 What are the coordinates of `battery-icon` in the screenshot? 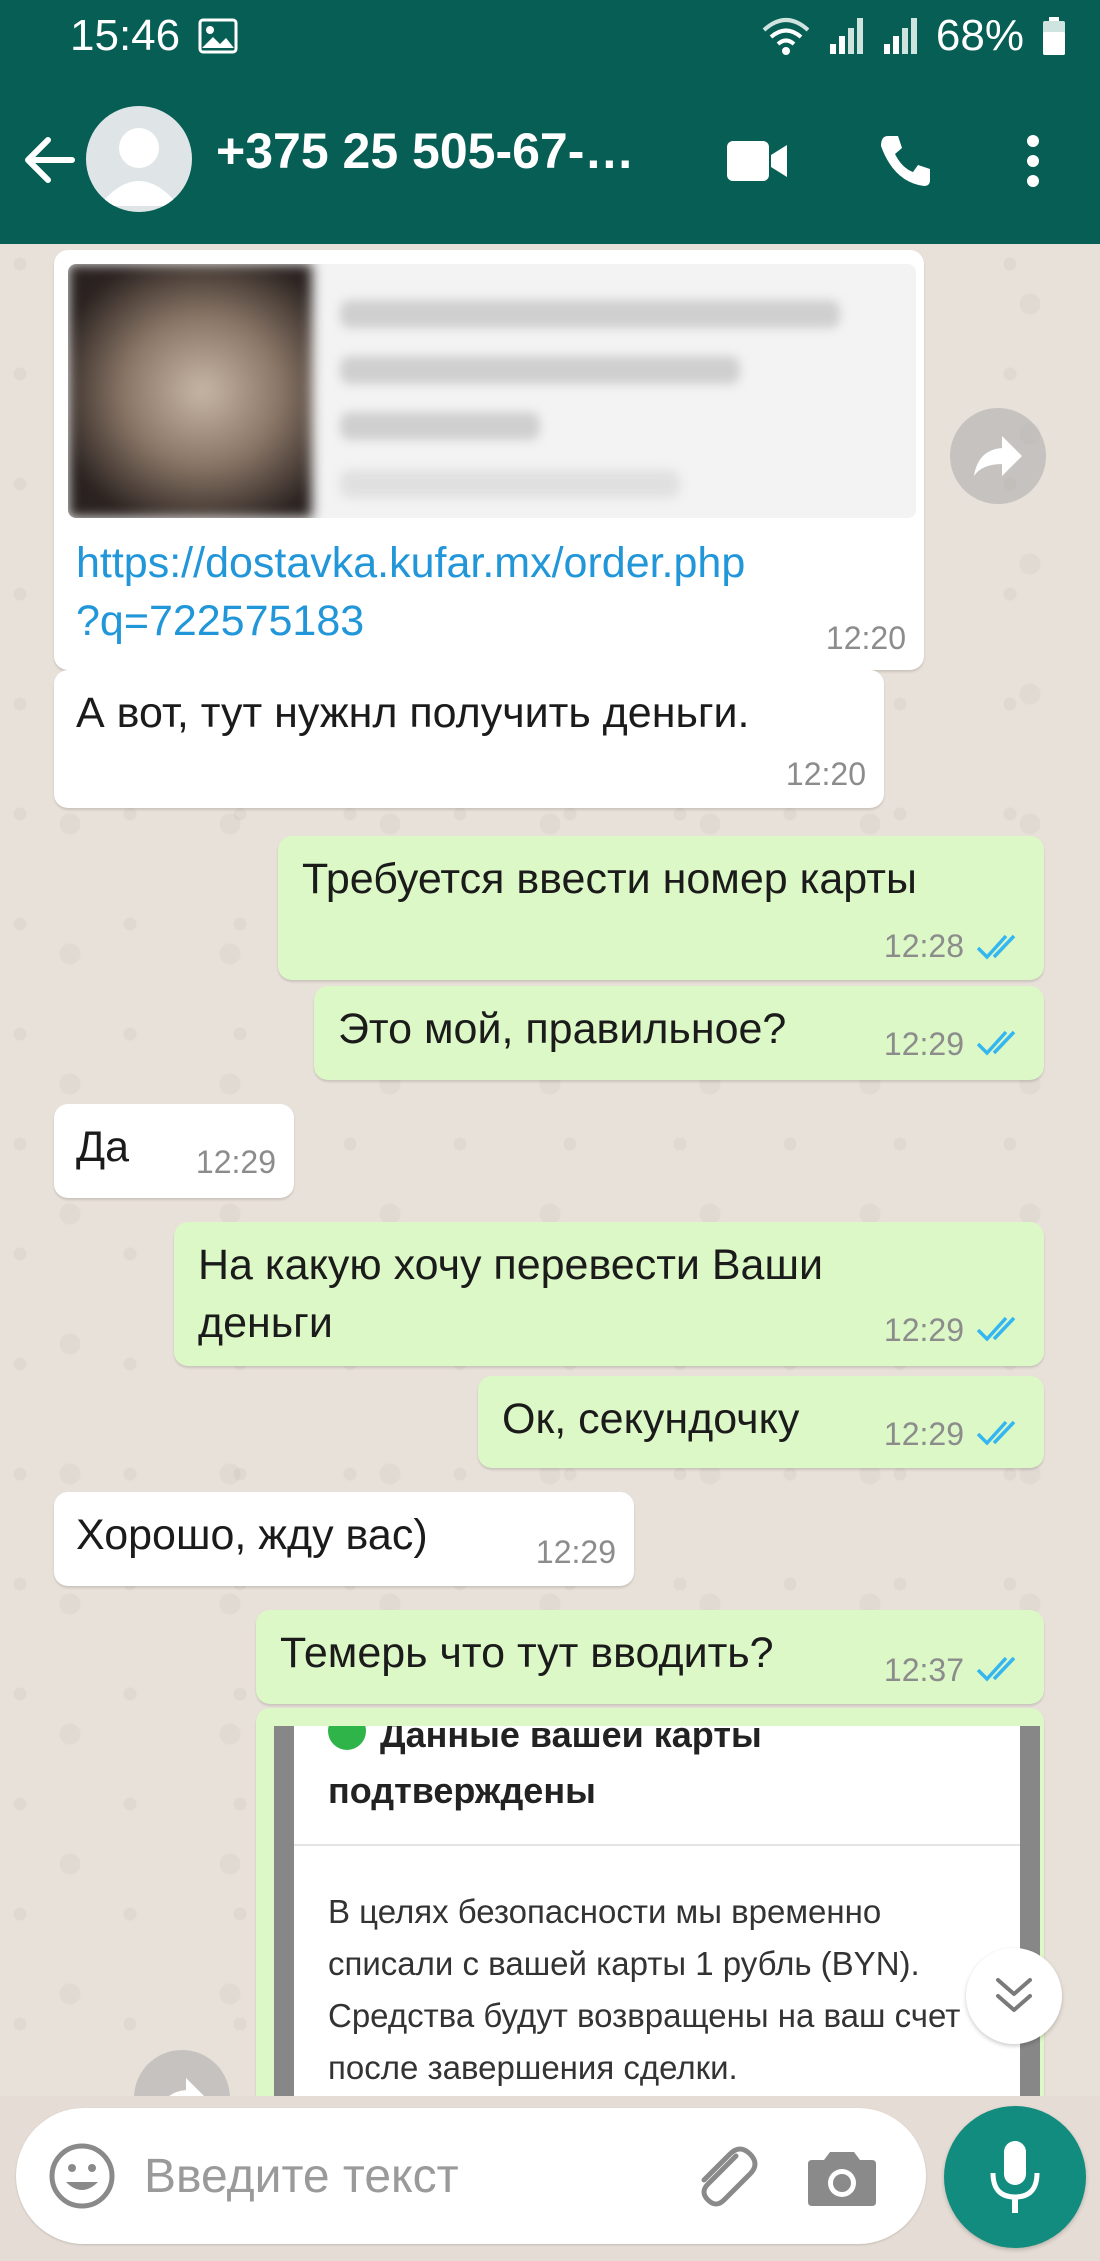 It's located at (1054, 36).